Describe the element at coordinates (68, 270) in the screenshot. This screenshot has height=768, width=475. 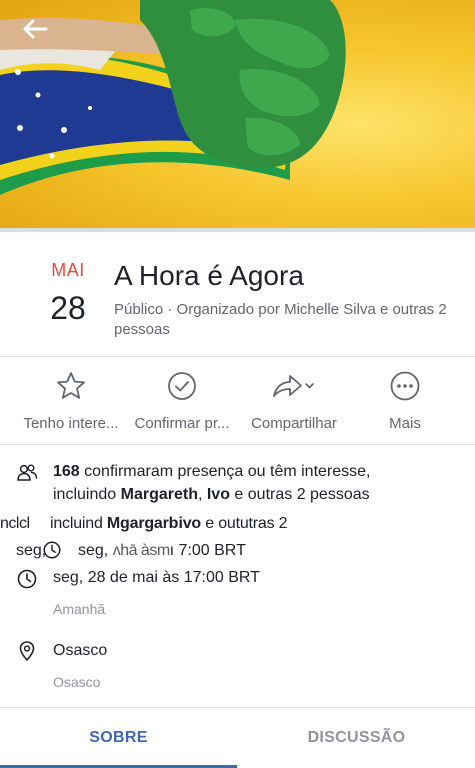
I see `event-month: MAI` at that location.